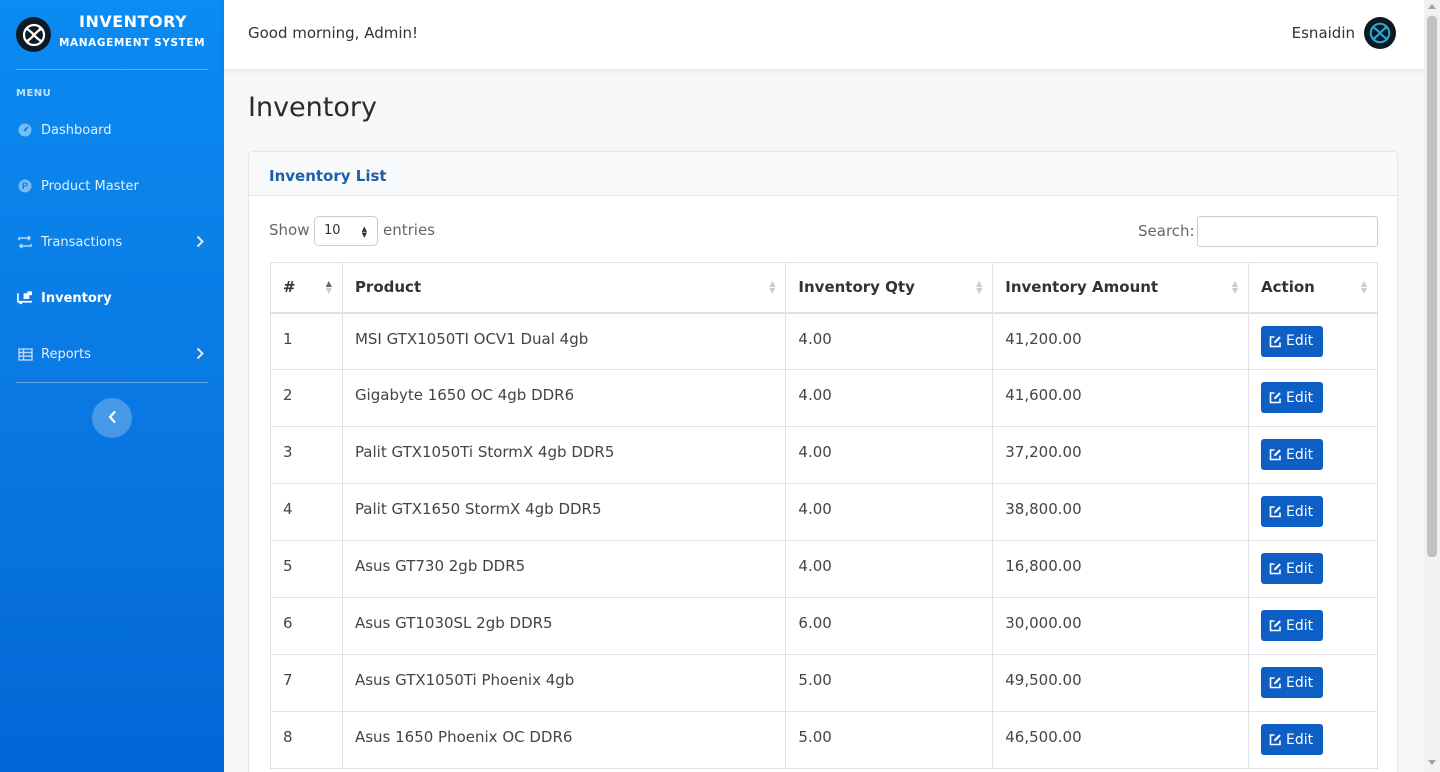  What do you see at coordinates (564, 740) in the screenshot?
I see `cell-product: Asus 1650 Phoenix OC DDR6` at bounding box center [564, 740].